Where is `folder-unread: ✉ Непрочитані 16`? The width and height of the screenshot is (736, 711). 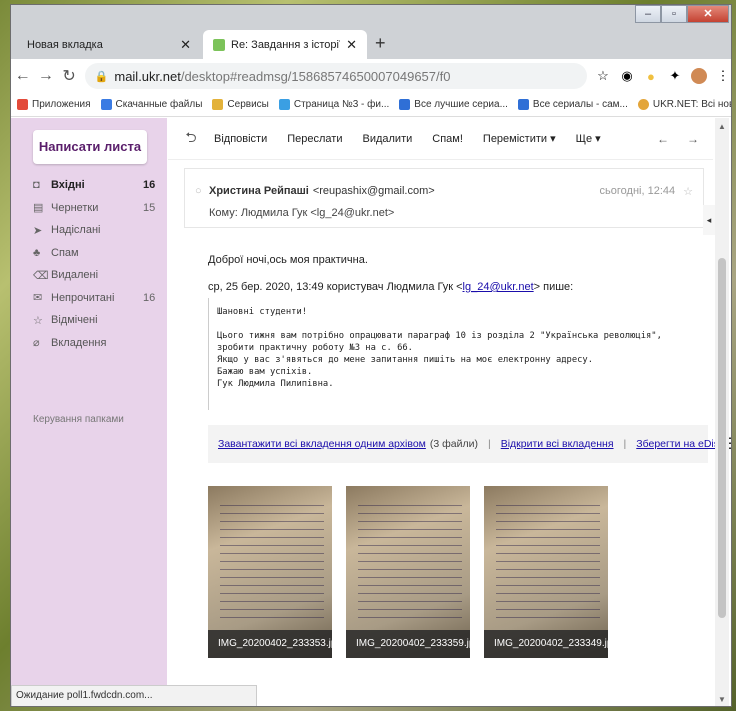
folder-unread: ✉ Непрочитані 16 is located at coordinates (89, 298).